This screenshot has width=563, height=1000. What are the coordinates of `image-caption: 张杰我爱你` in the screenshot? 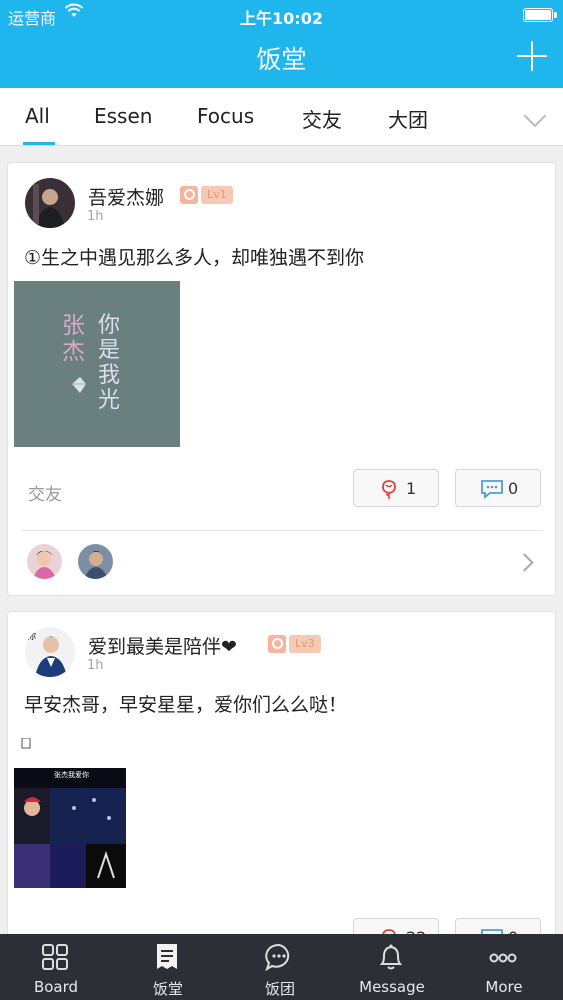 It's located at (71, 775).